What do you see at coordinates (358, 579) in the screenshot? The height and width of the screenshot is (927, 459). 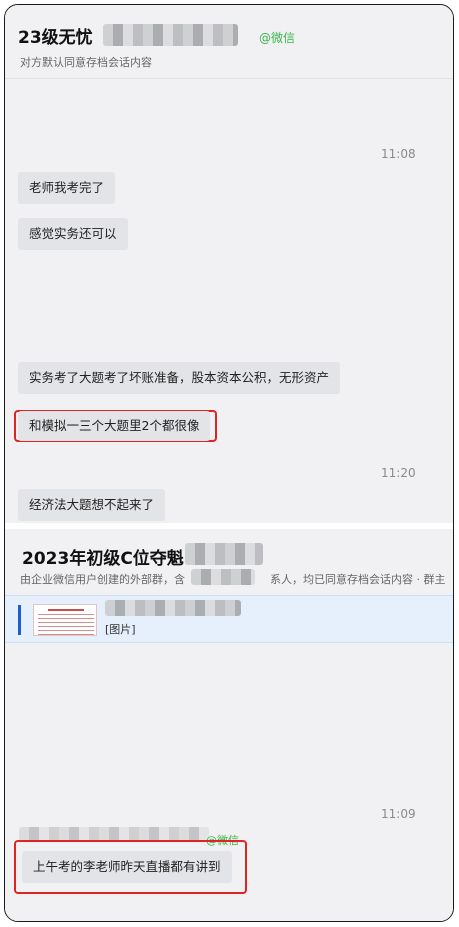 I see `group-subtitle-part2: 系人，均已同意存档会话内容 · 群主` at bounding box center [358, 579].